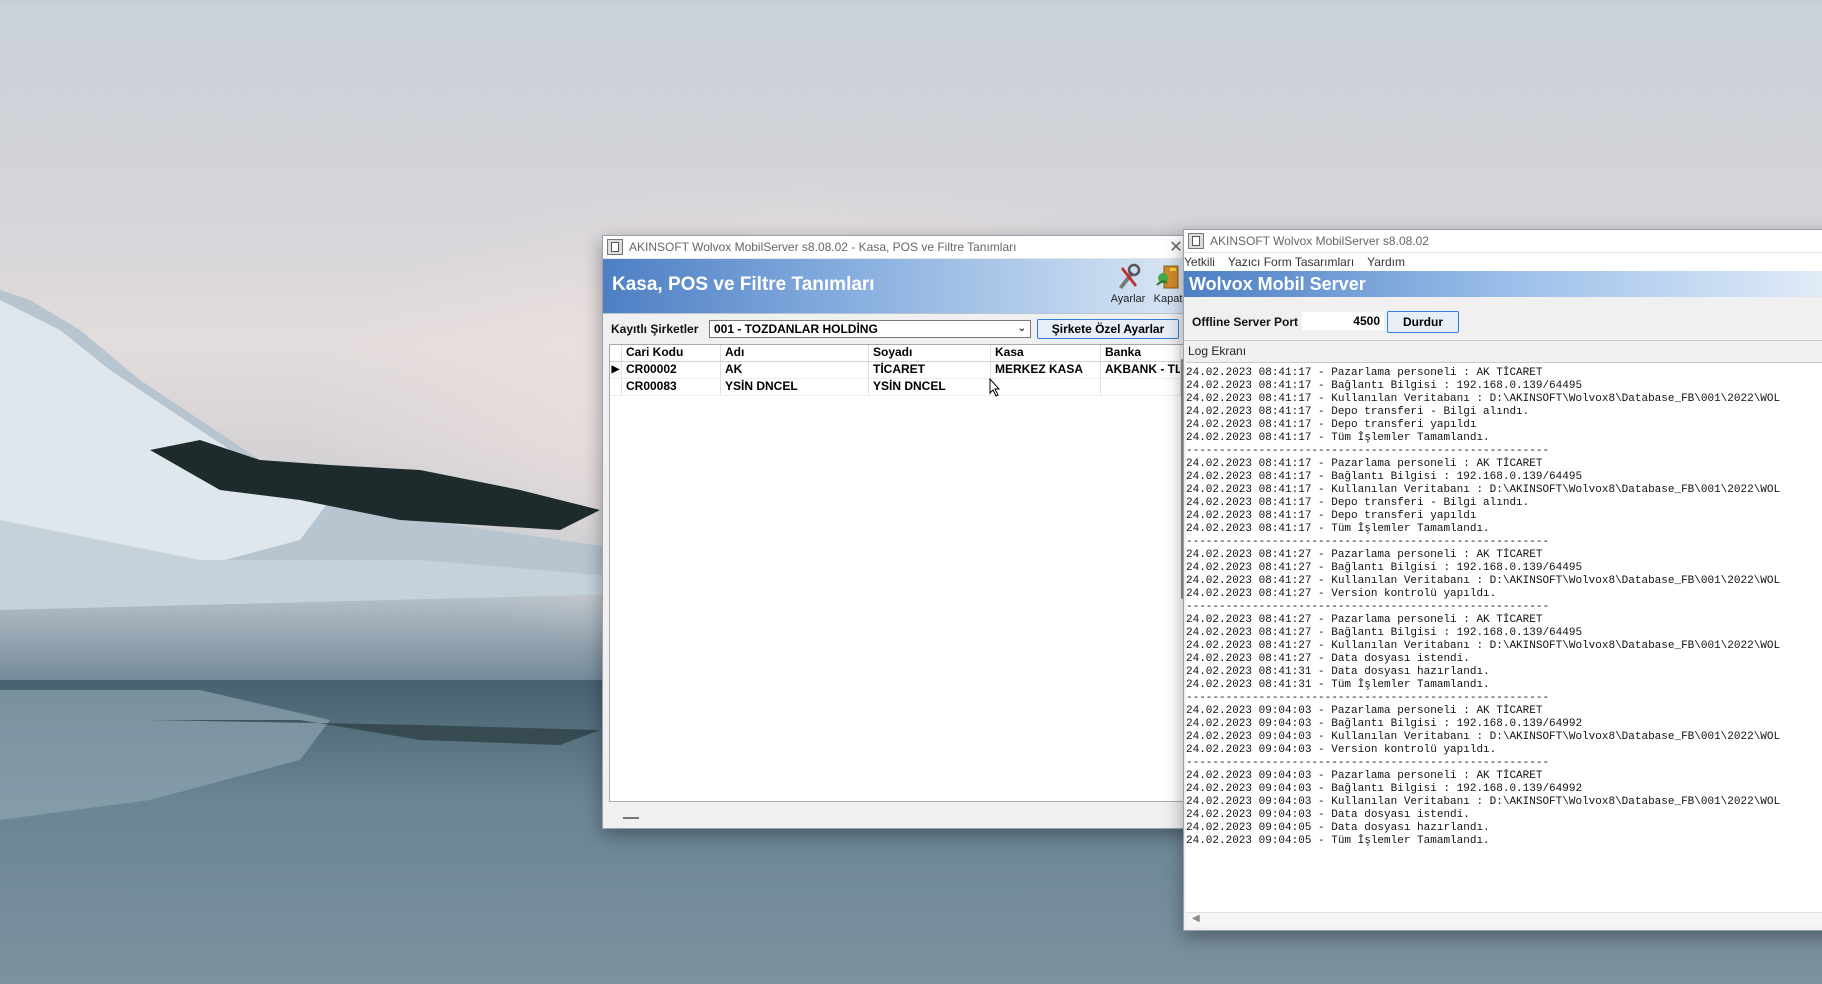 This screenshot has height=984, width=1822. I want to click on cell-banka, so click(1141, 387).